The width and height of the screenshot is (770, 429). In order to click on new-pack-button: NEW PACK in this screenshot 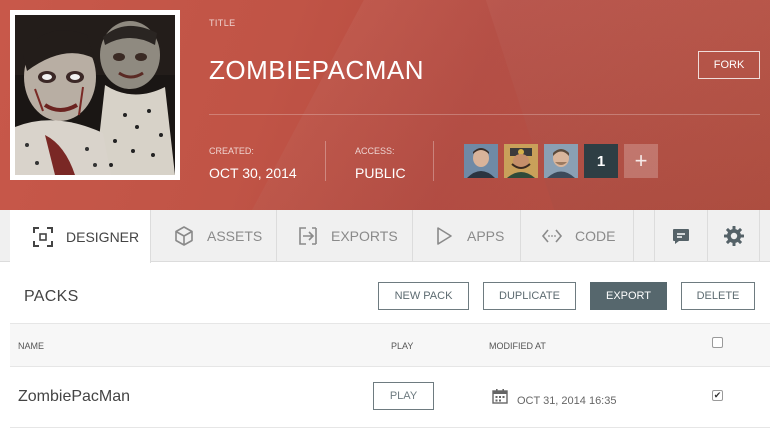, I will do `click(423, 296)`.